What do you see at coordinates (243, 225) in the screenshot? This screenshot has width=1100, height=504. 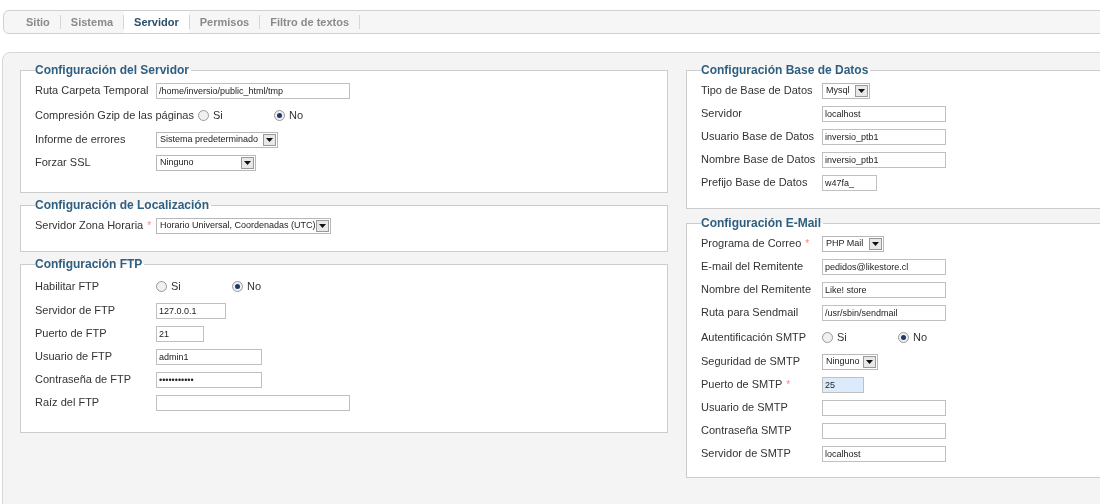 I see `dropdown: Horario Universal, Coordenadas (UTC)` at bounding box center [243, 225].